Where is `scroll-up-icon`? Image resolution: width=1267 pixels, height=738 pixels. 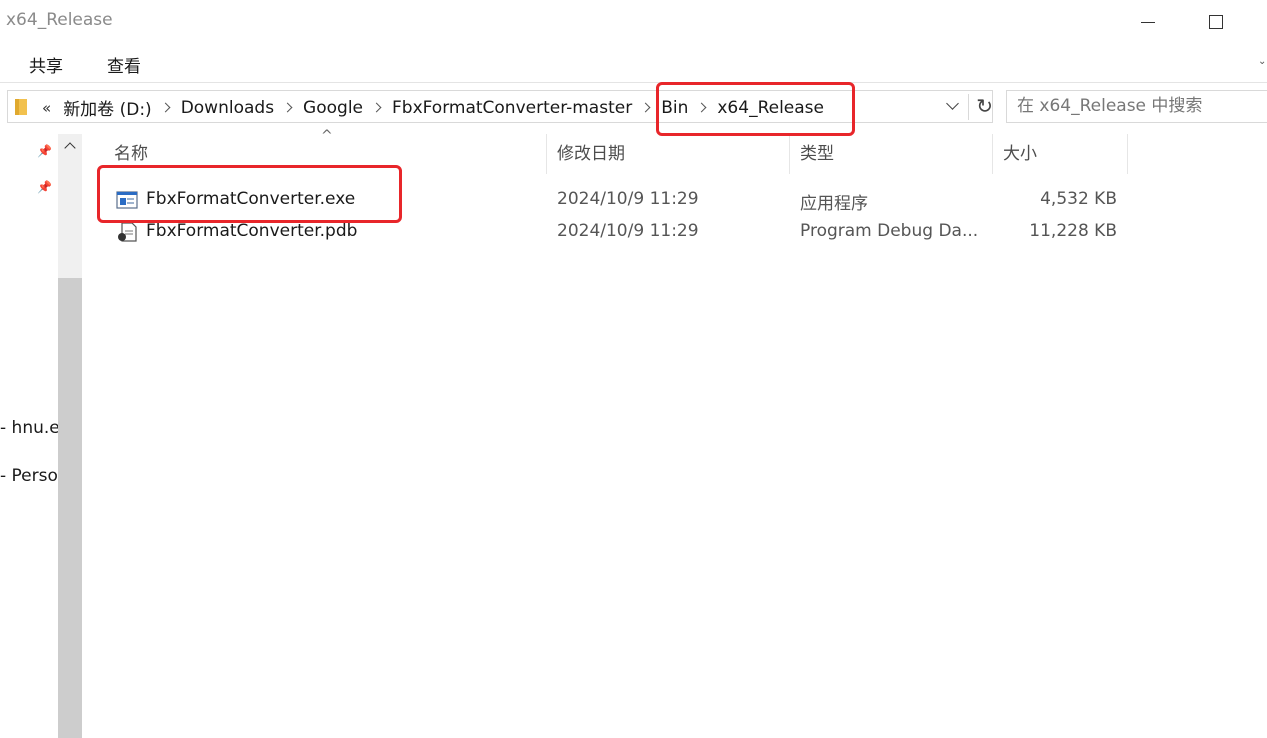
scroll-up-icon is located at coordinates (70, 148).